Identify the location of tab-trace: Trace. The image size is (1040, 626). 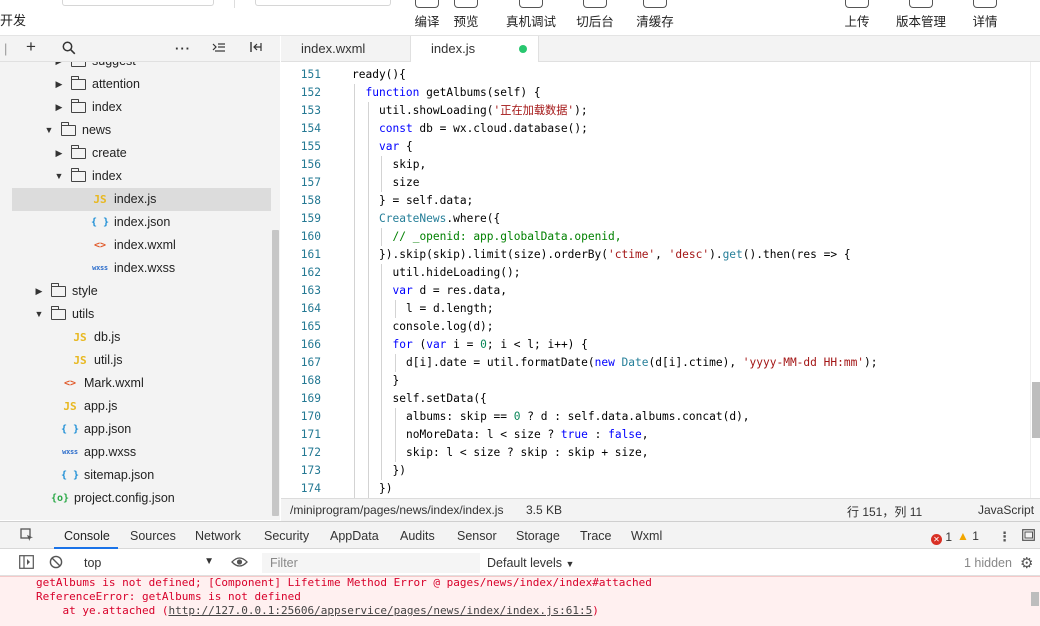
(596, 536).